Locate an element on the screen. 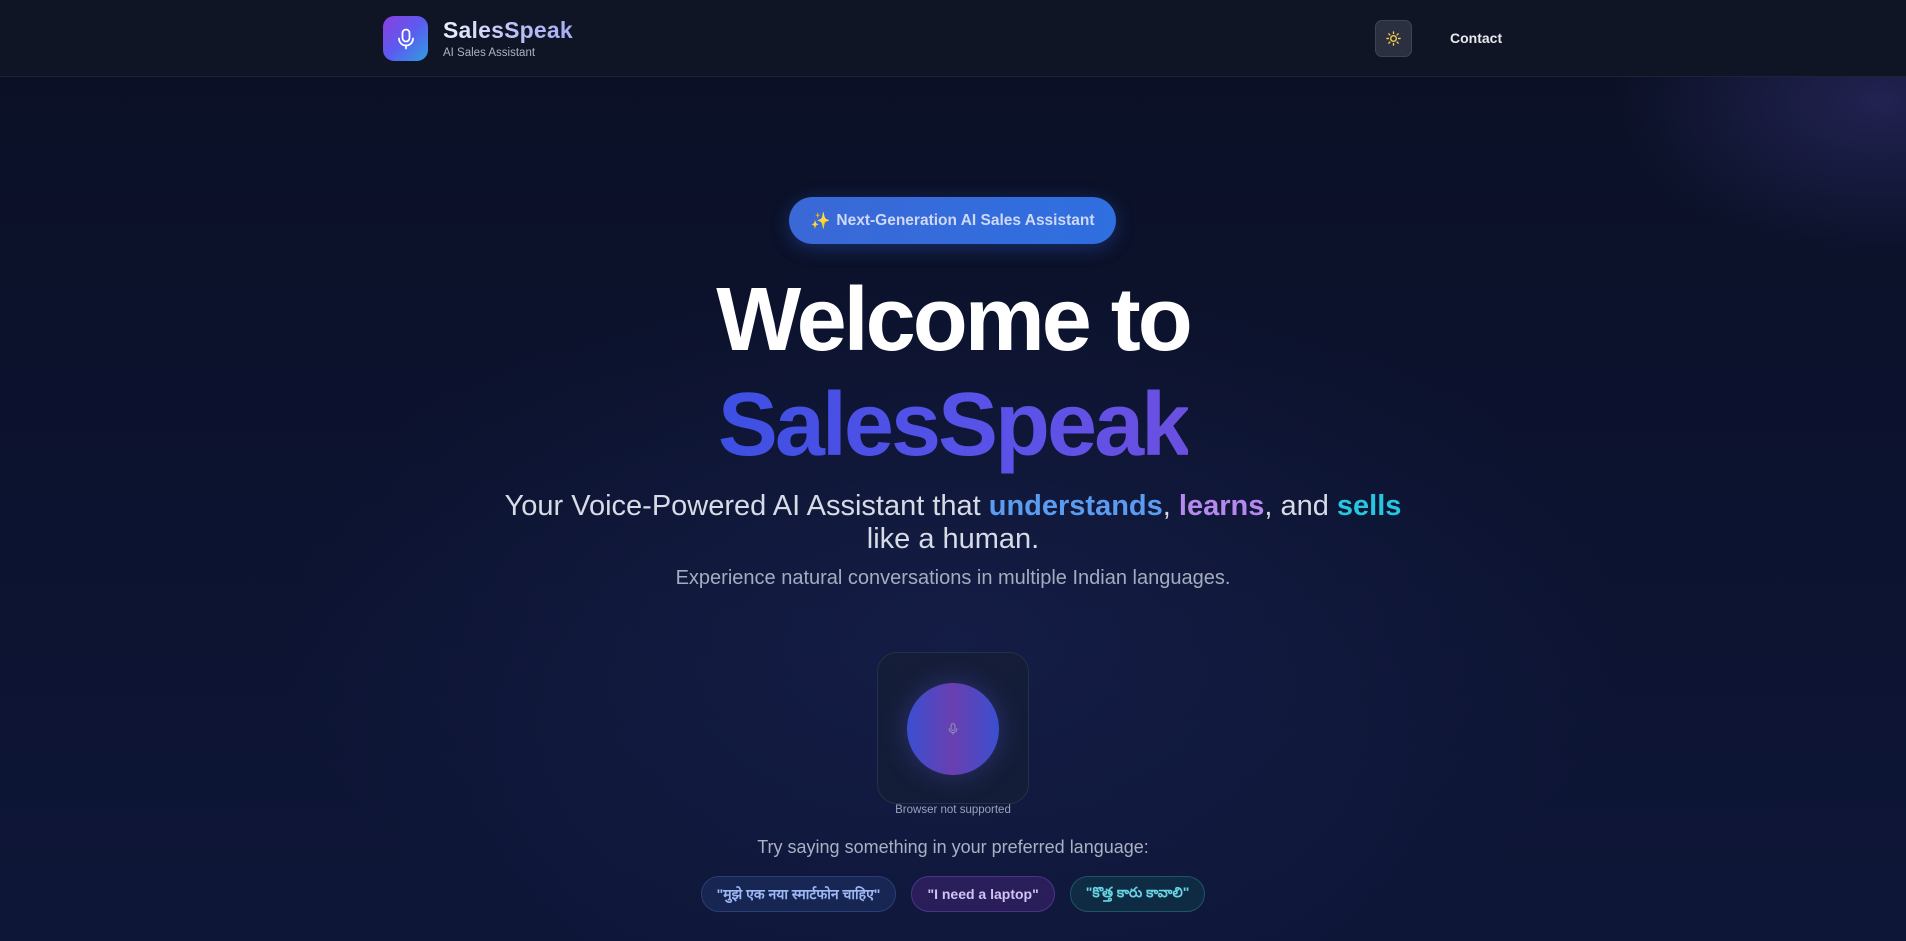  tagline-separator: , and is located at coordinates (1300, 506).